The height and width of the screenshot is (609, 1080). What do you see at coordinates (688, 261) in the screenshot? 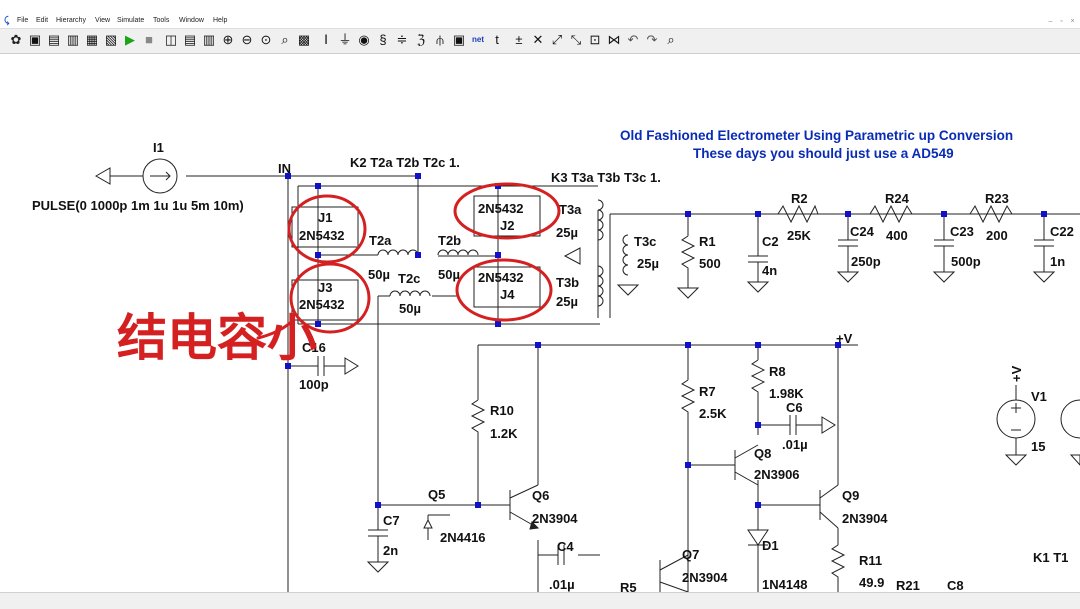
I see `resistor-r1` at bounding box center [688, 261].